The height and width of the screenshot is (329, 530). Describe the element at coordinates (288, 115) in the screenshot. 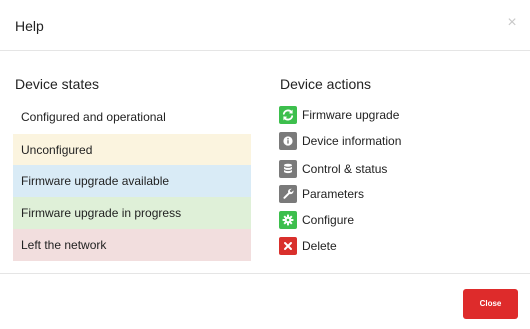

I see `refresh-icon` at that location.